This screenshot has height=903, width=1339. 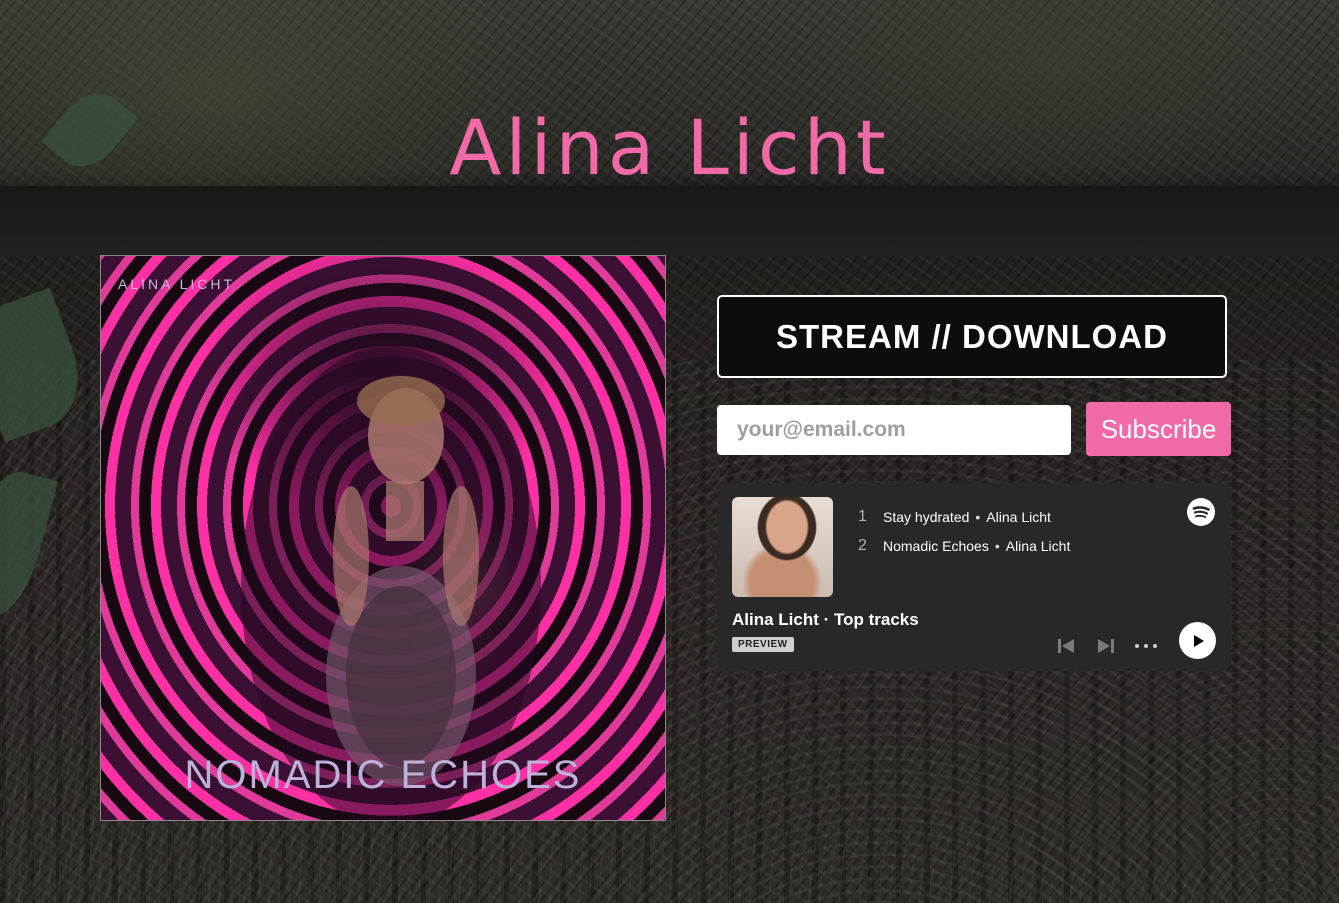 What do you see at coordinates (669, 221) in the screenshot?
I see `background-beam` at bounding box center [669, 221].